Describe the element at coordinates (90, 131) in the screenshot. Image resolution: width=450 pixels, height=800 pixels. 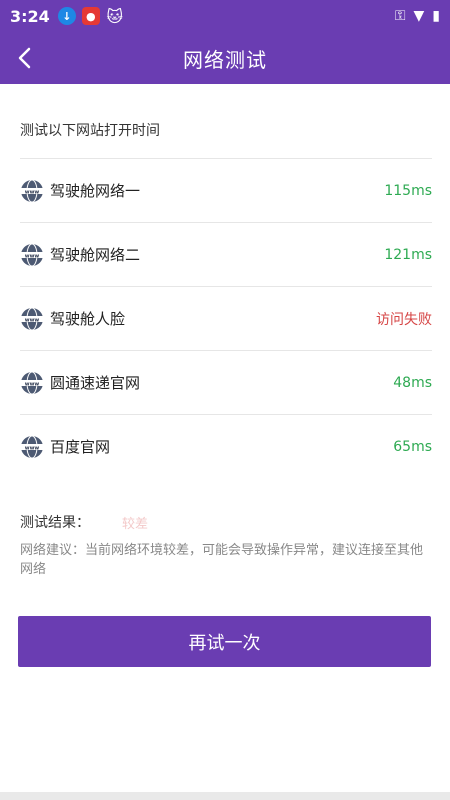
I see `intro-text: 测试以下网站打开时间` at that location.